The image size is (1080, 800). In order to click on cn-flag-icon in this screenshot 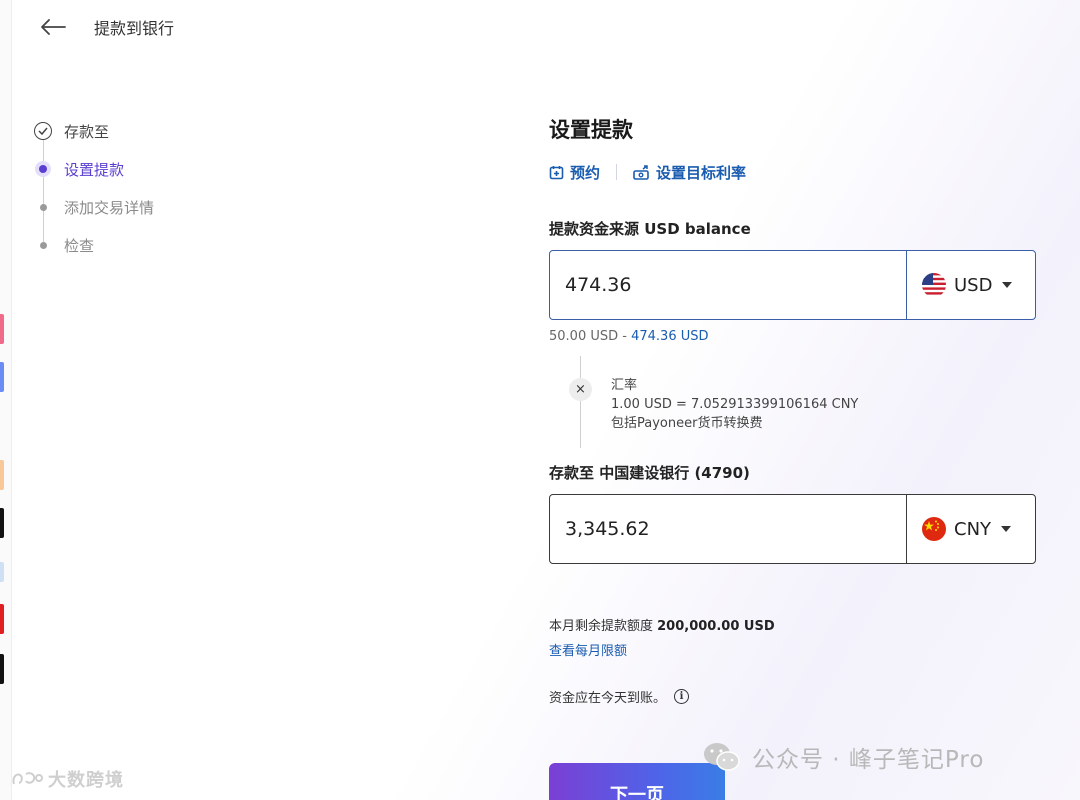, I will do `click(934, 529)`.